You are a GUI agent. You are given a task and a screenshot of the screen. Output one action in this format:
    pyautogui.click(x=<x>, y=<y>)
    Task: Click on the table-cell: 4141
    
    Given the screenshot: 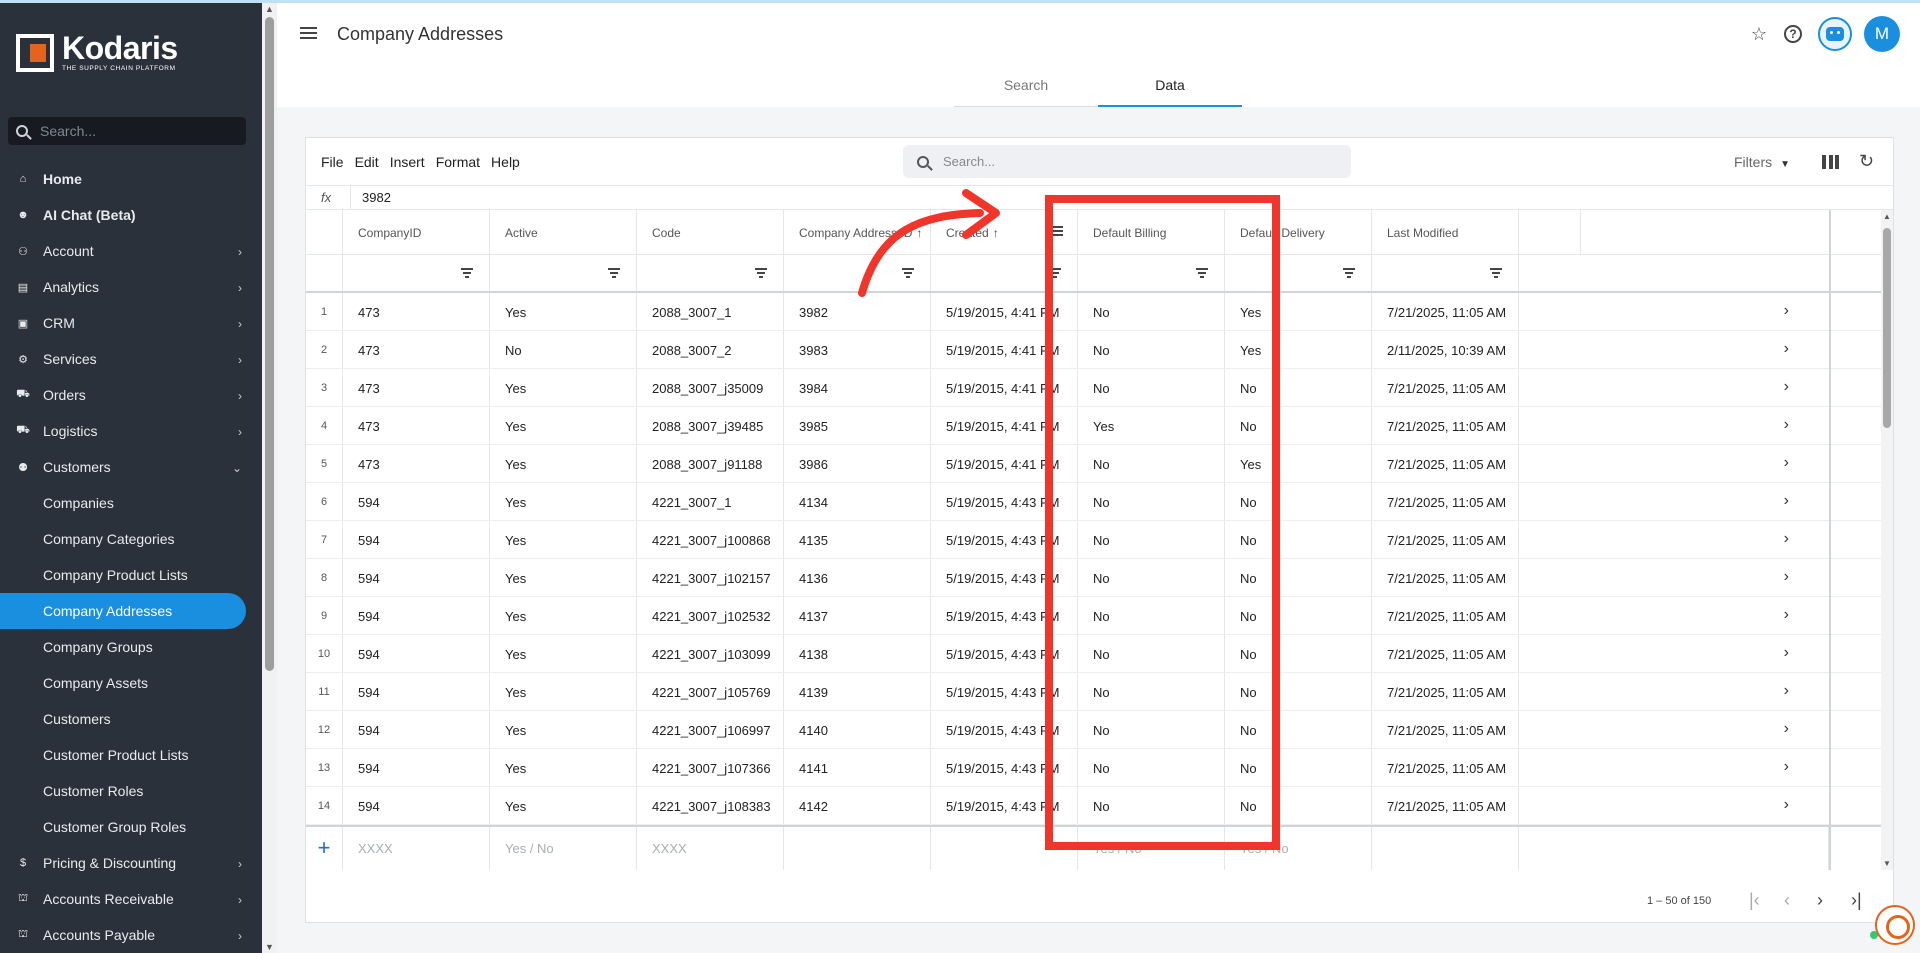 What is the action you would take?
    pyautogui.click(x=857, y=767)
    